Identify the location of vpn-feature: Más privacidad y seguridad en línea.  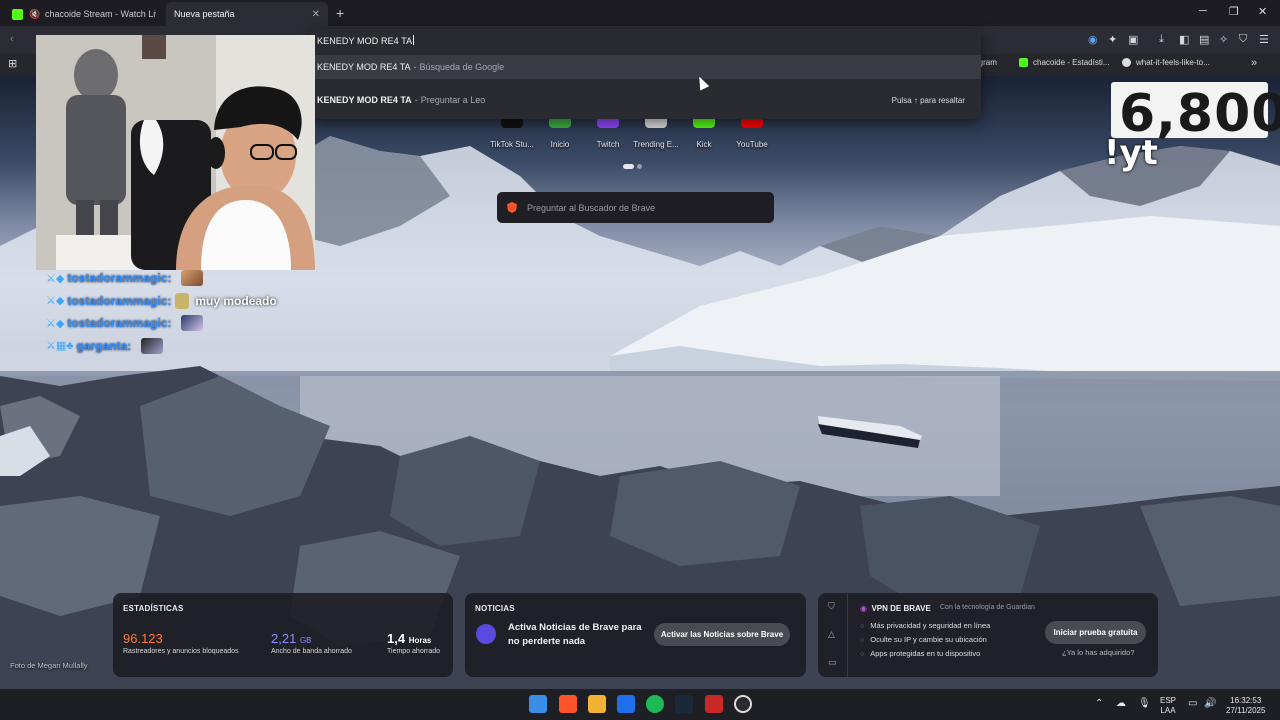
(925, 625).